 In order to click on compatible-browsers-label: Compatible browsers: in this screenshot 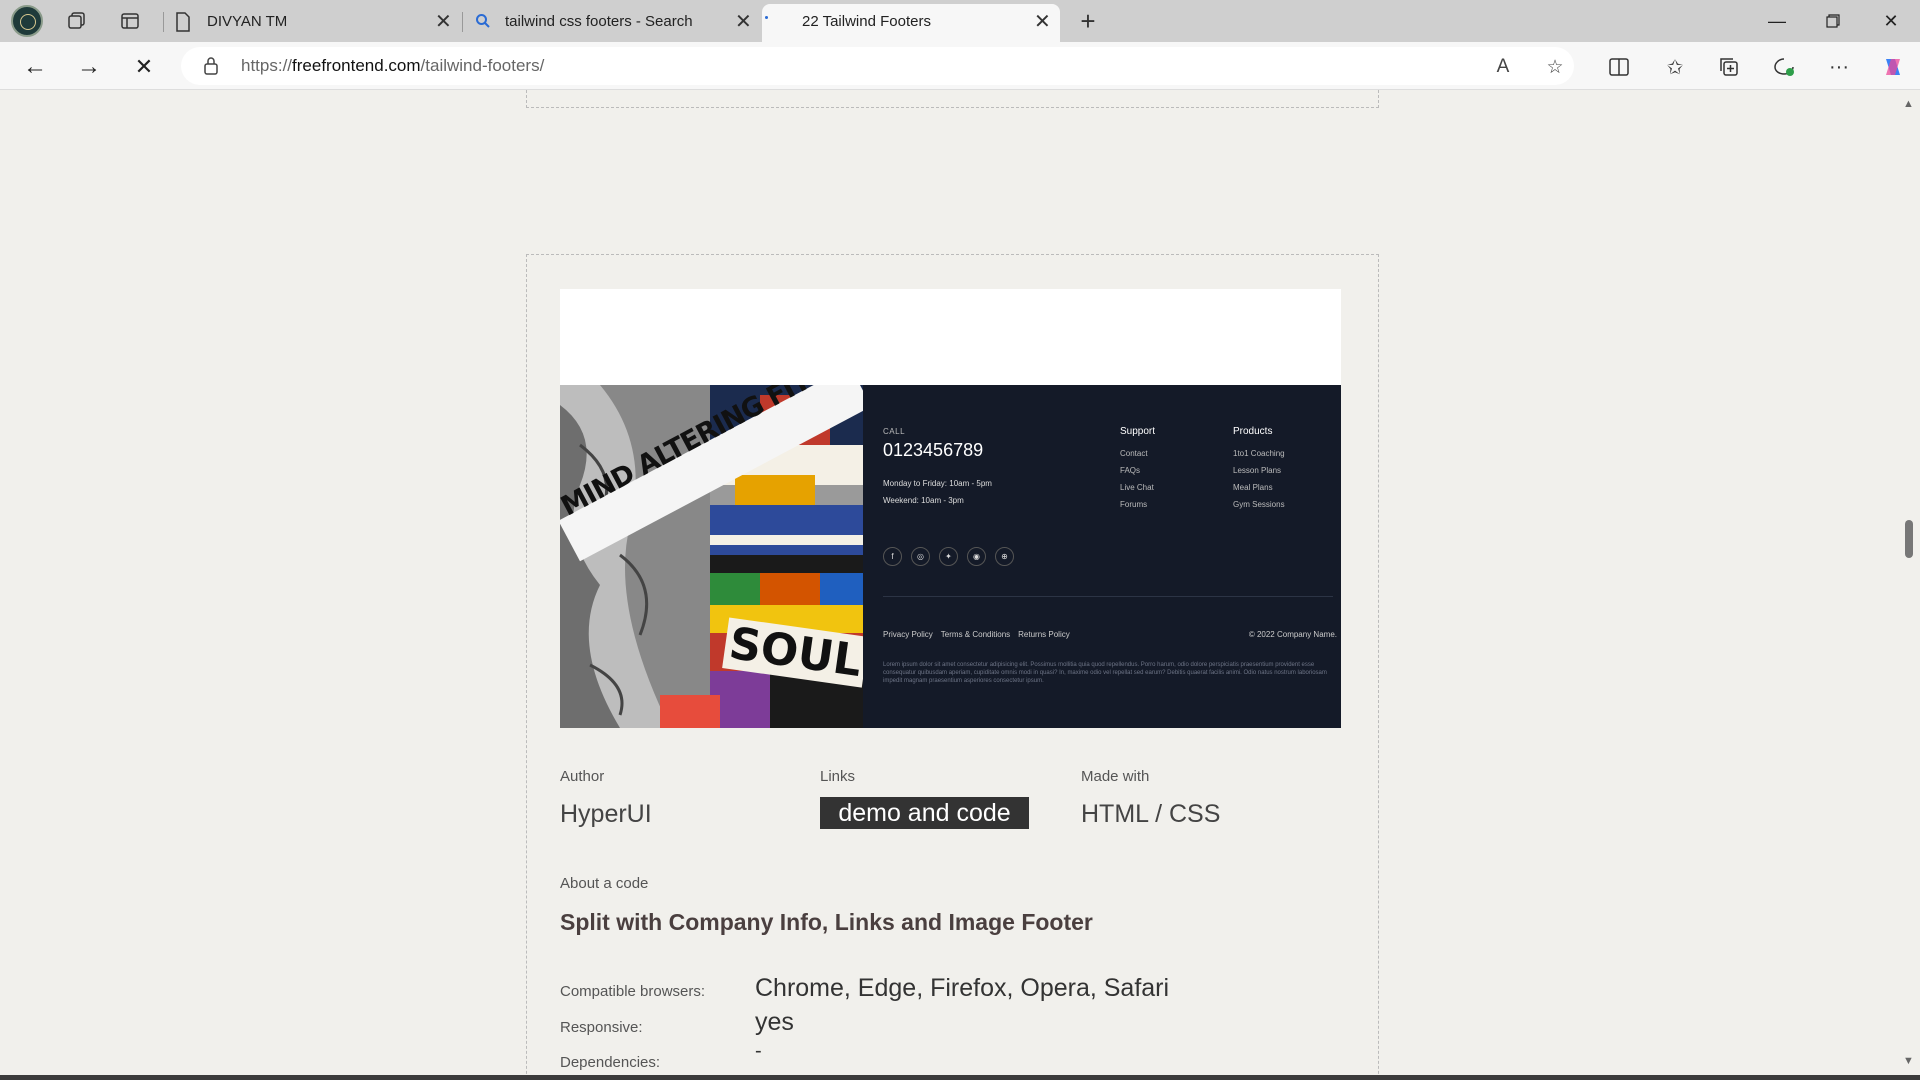, I will do `click(633, 991)`.